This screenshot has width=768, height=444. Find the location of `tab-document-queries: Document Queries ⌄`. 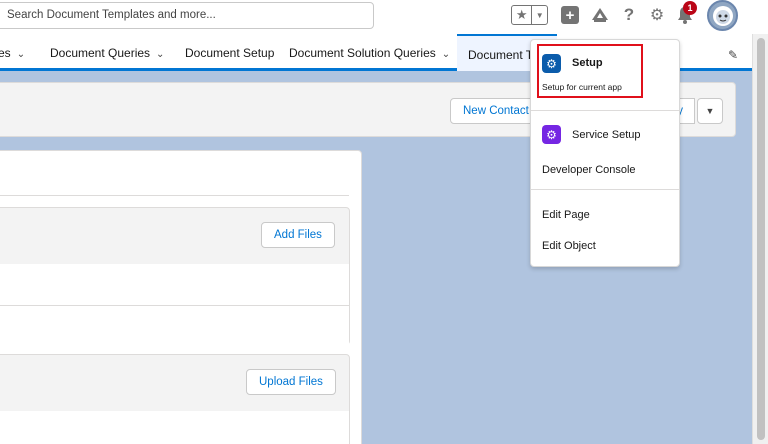

tab-document-queries: Document Queries ⌄ is located at coordinates (107, 53).